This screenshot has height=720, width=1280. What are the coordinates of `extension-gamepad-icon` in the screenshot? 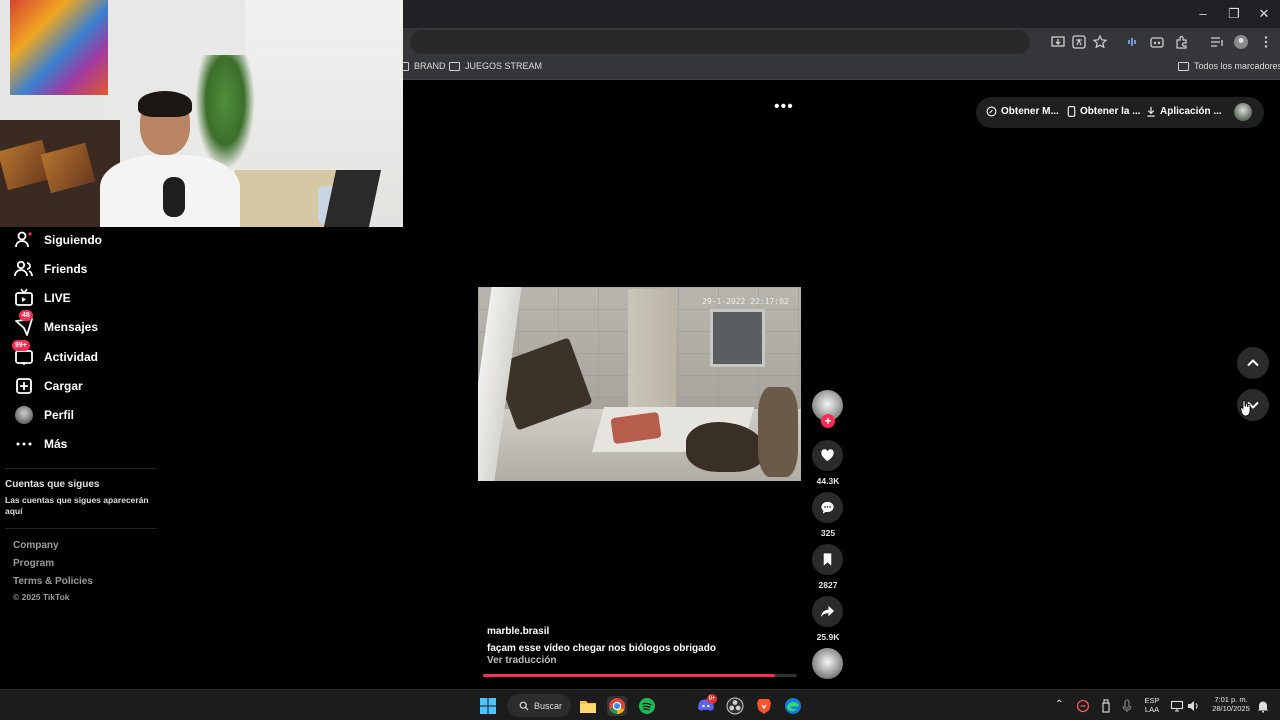 It's located at (1157, 42).